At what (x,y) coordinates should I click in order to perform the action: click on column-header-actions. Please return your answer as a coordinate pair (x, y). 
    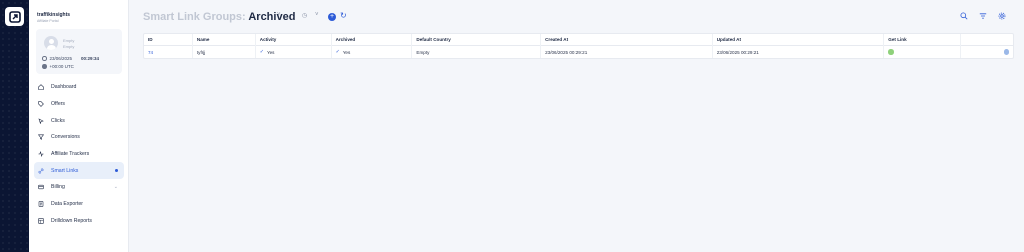
    Looking at the image, I should click on (987, 40).